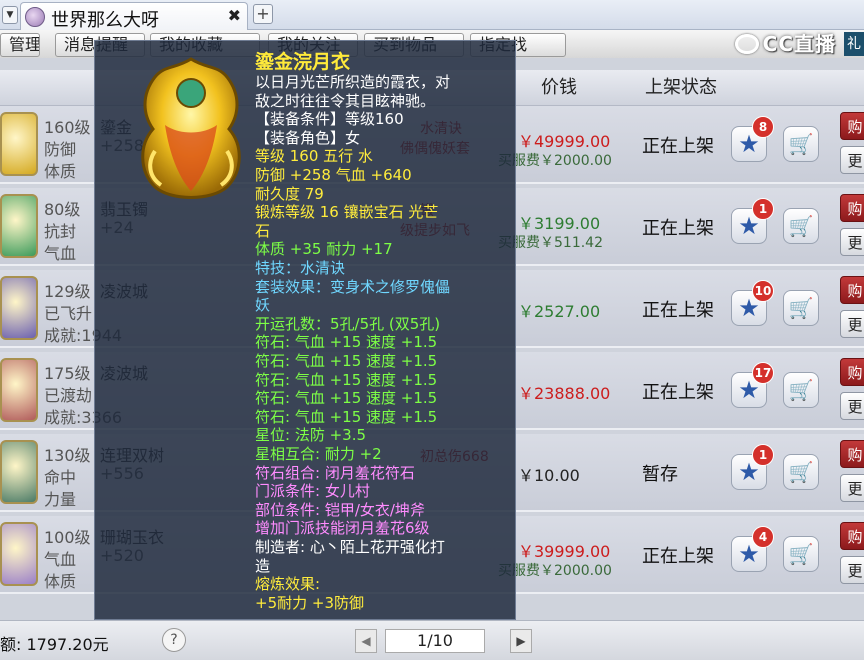 The width and height of the screenshot is (864, 660). What do you see at coordinates (350, 547) in the screenshot?
I see `tooltip-line: 制造者: 心丶陌上花开强化打` at bounding box center [350, 547].